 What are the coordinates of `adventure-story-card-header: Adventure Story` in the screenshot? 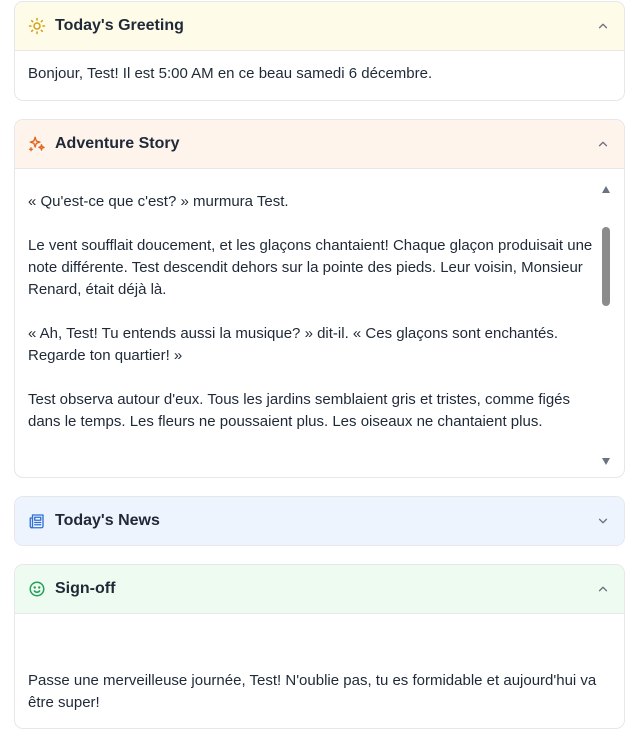 It's located at (319, 144).